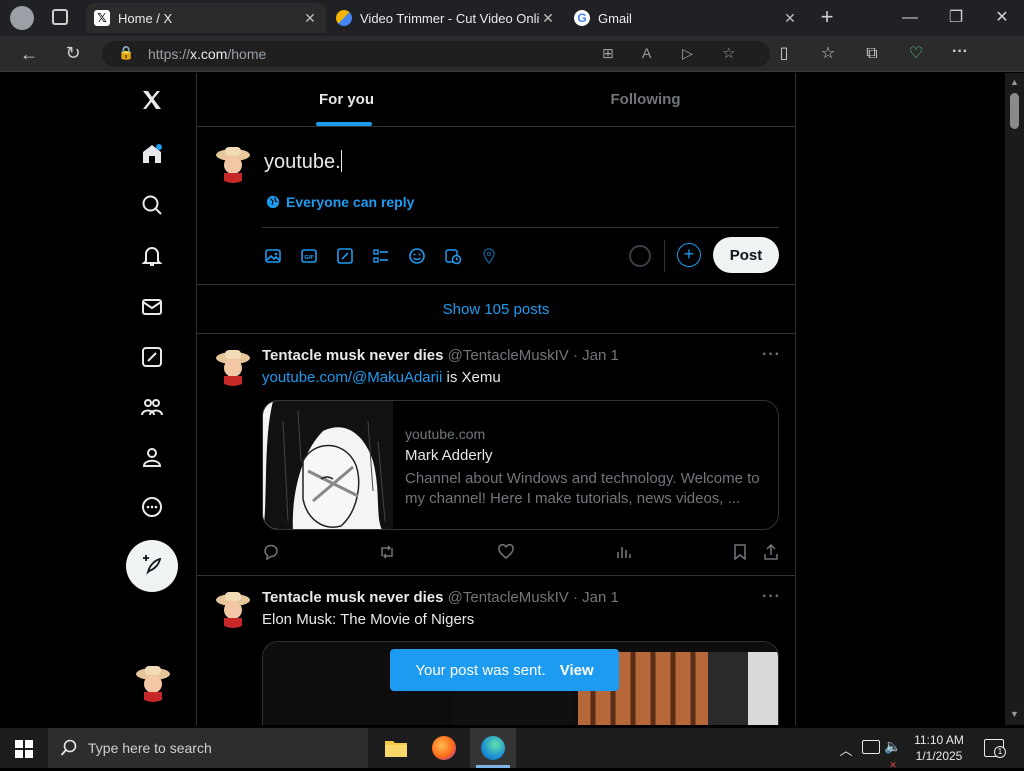  I want to click on restore-icon: ❐, so click(956, 18).